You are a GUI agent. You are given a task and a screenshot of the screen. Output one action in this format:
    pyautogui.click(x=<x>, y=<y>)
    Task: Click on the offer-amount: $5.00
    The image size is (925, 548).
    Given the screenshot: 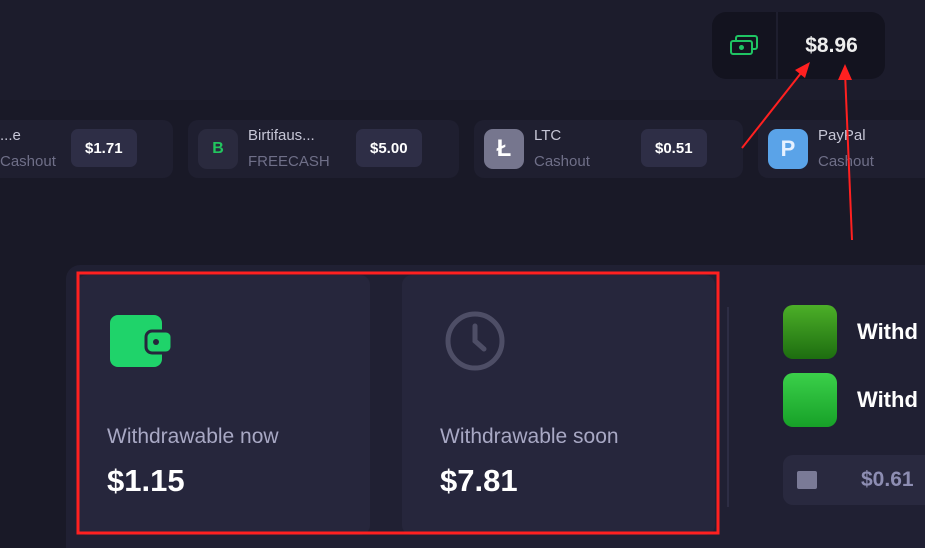 What is the action you would take?
    pyautogui.click(x=389, y=148)
    